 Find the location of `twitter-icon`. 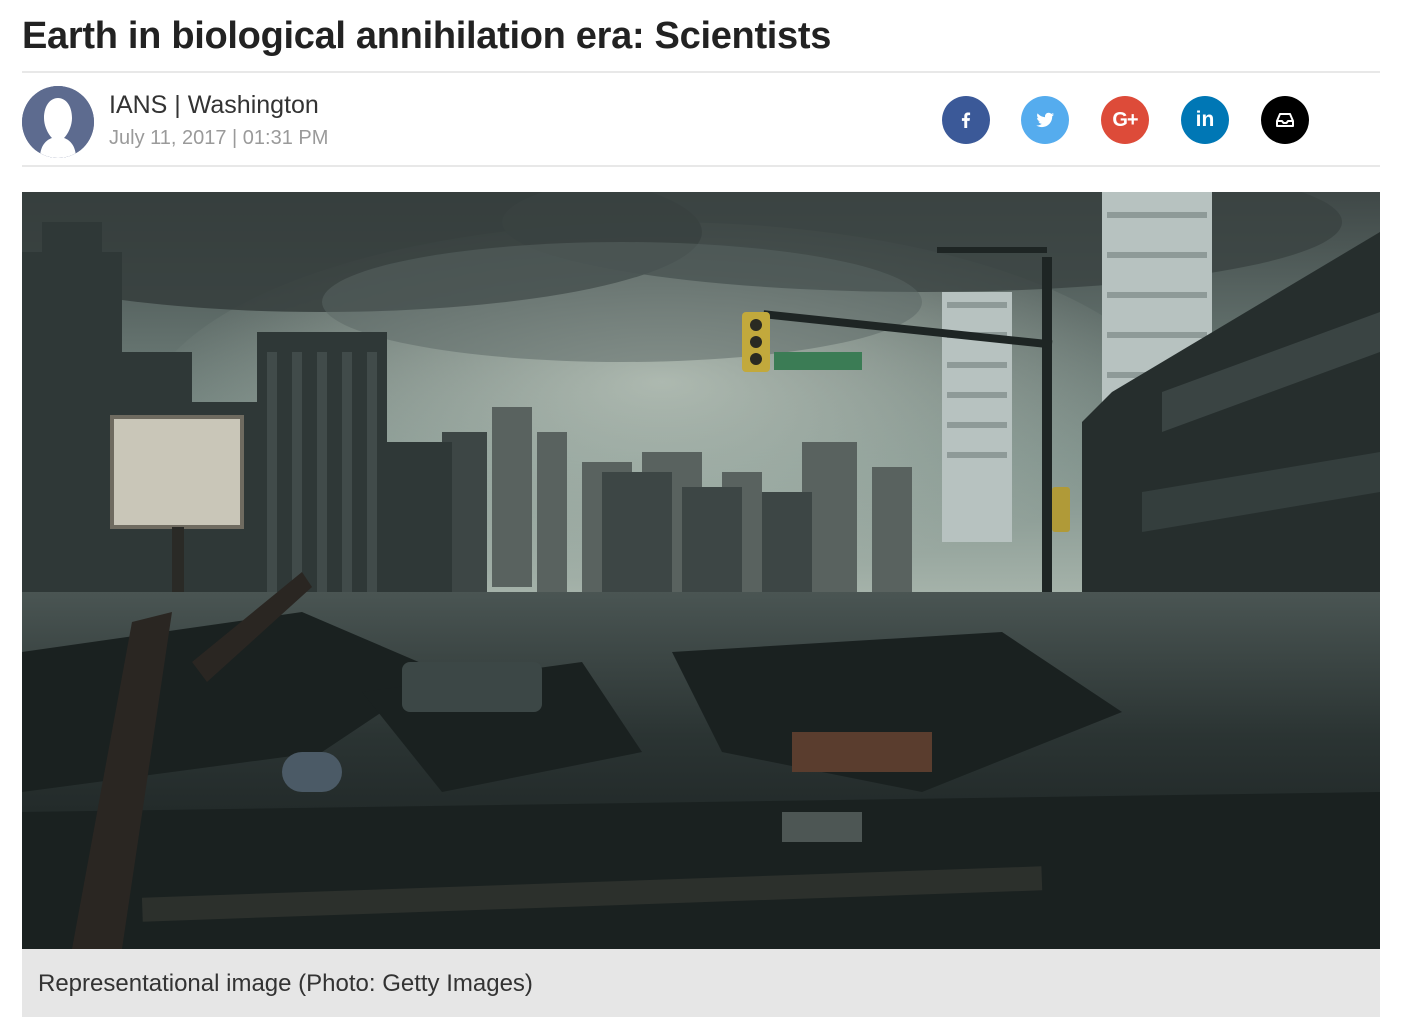

twitter-icon is located at coordinates (1045, 120).